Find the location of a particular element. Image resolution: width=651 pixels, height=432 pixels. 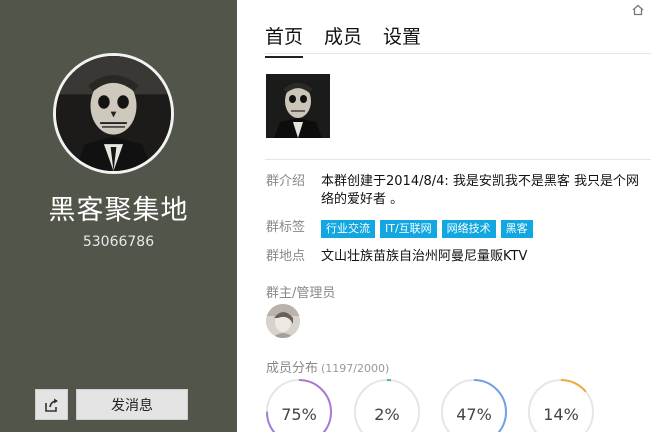

member-distribution-label: 成员分布 (1197/2000) is located at coordinates (327, 366).